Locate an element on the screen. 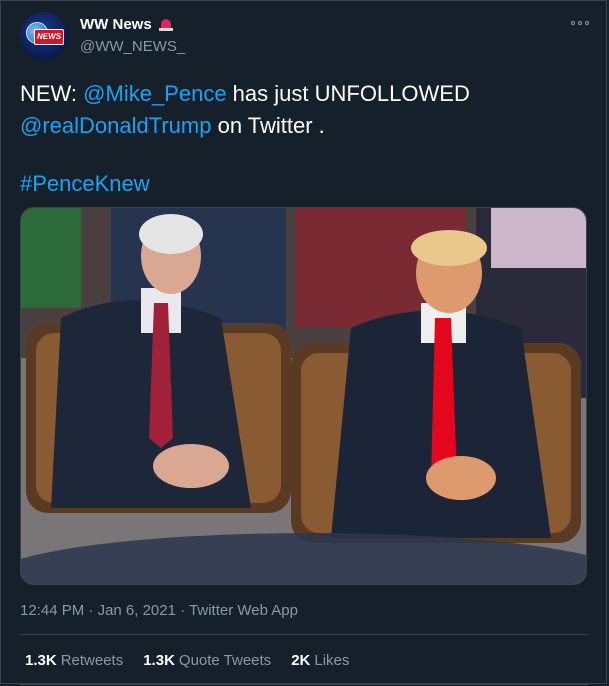 This screenshot has height=686, width=609. name-row: WW News is located at coordinates (127, 24).